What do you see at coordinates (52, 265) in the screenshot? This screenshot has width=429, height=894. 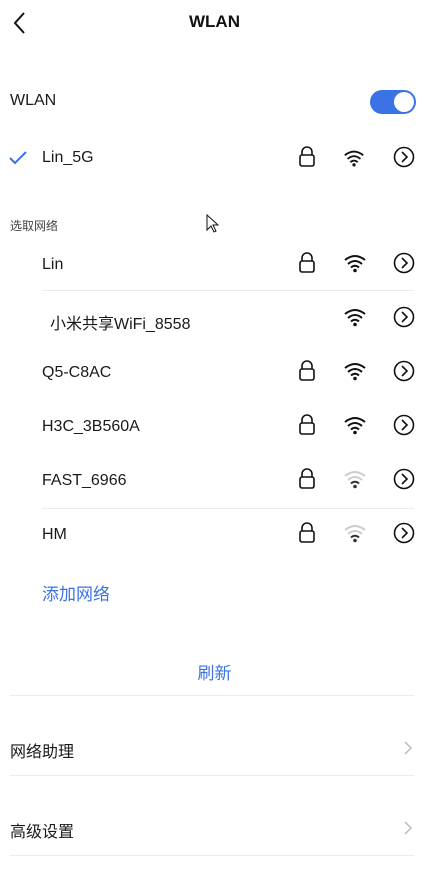 I see `network-item-label: Lin` at bounding box center [52, 265].